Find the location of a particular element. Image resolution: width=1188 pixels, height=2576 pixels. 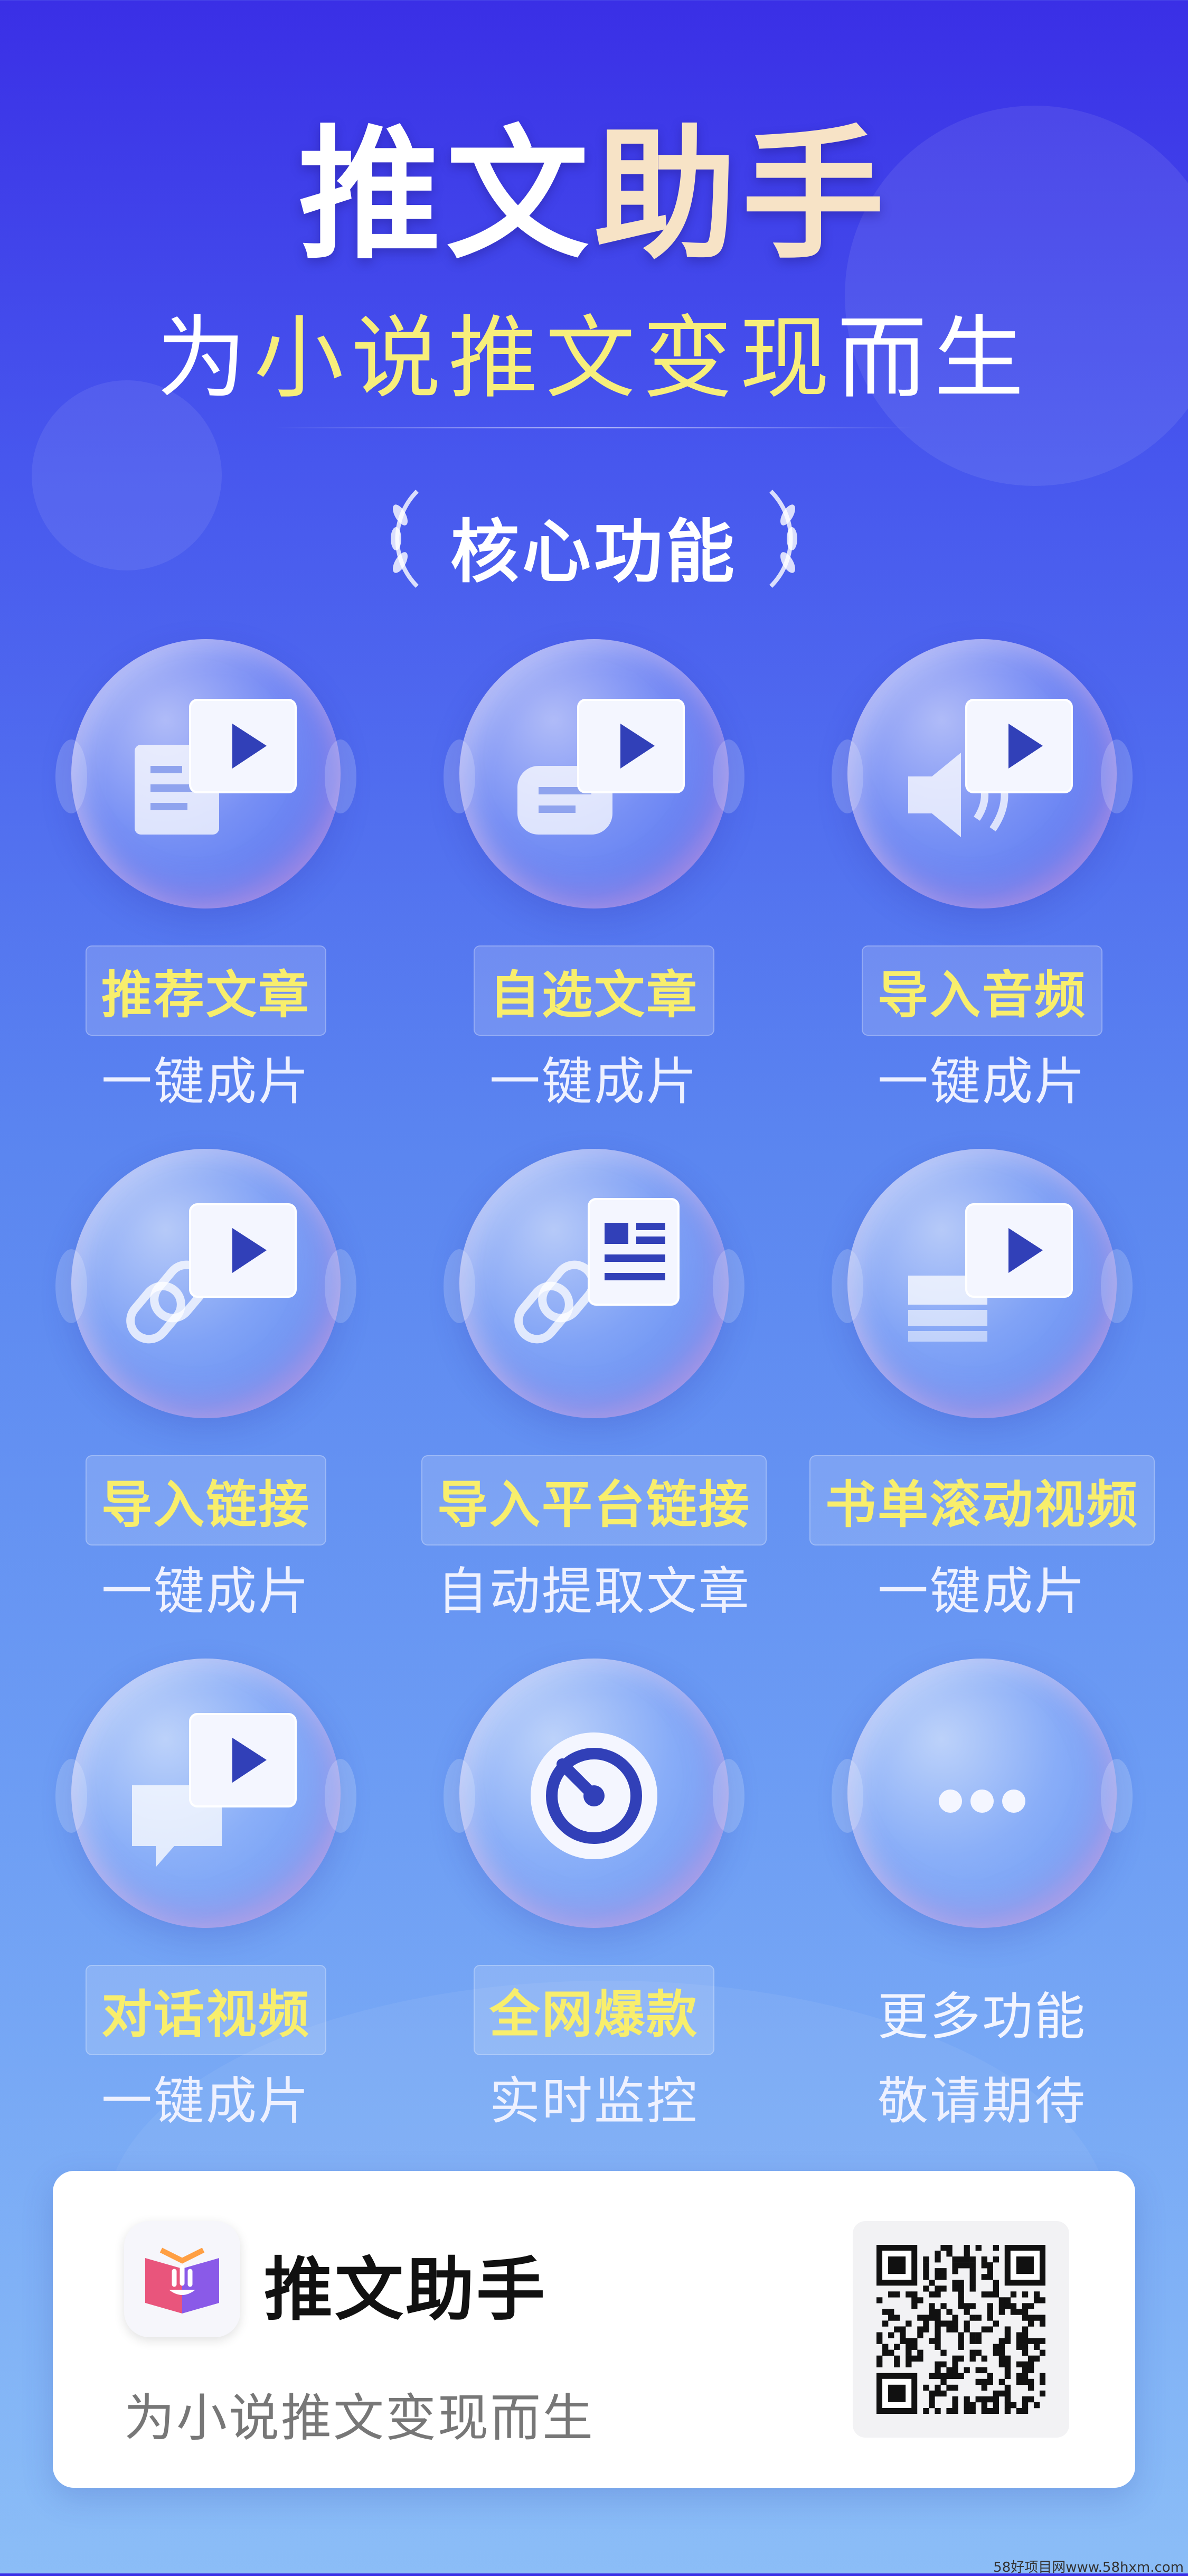

page-title: 推文助手 is located at coordinates (594, 183).